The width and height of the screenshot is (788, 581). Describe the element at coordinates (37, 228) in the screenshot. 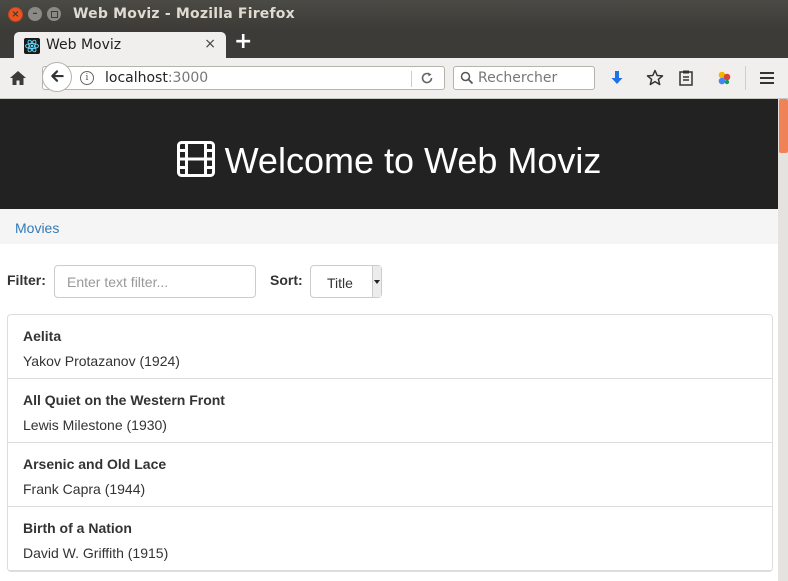

I see `breadcrumb-movies-link: Movies` at that location.